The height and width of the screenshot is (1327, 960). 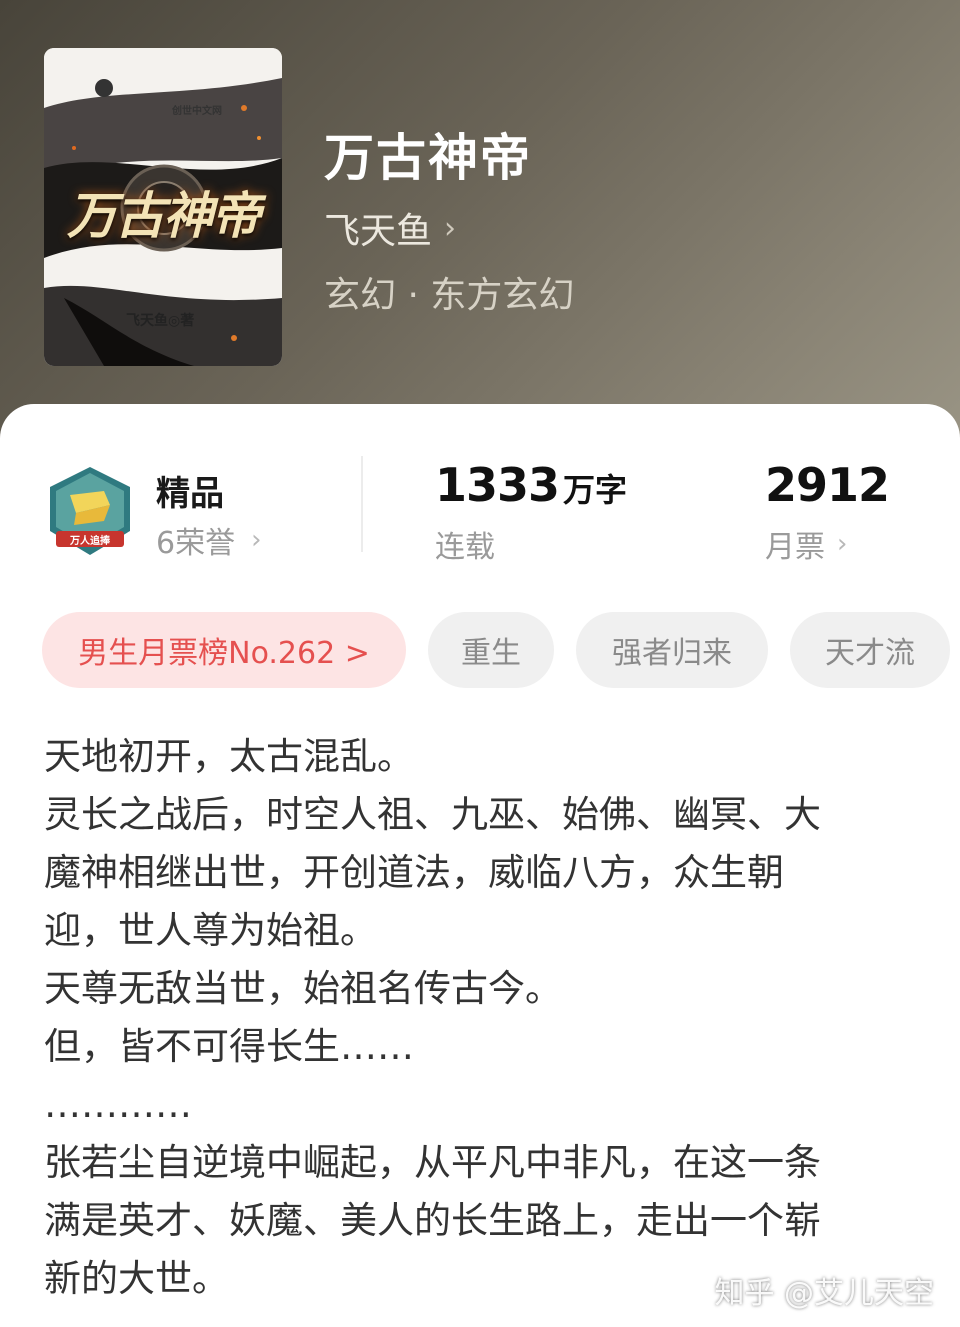 I want to click on word-count-number: 1333, so click(x=497, y=485).